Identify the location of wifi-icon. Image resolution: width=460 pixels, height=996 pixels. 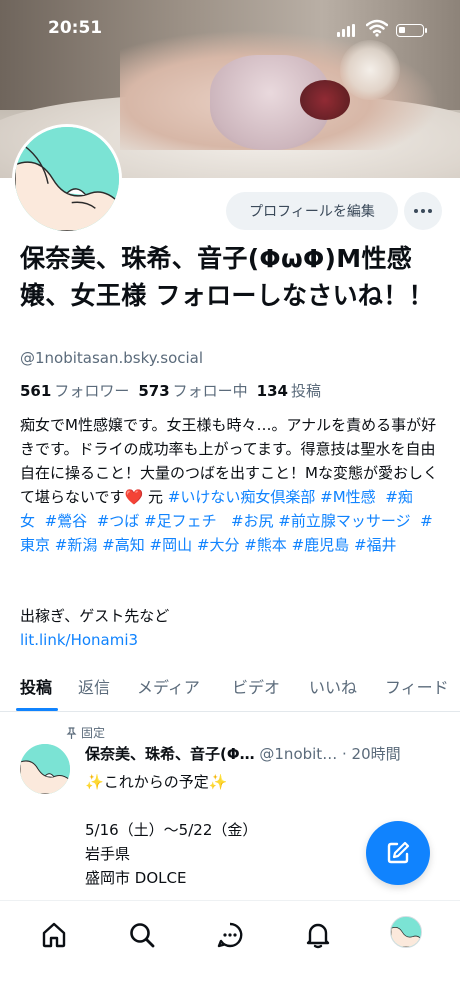
(377, 28).